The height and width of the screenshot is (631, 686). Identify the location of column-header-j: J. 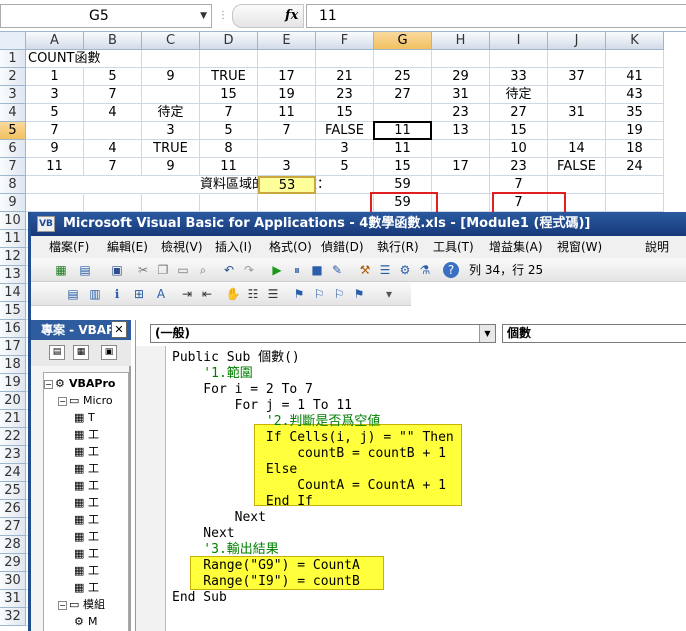
(577, 41).